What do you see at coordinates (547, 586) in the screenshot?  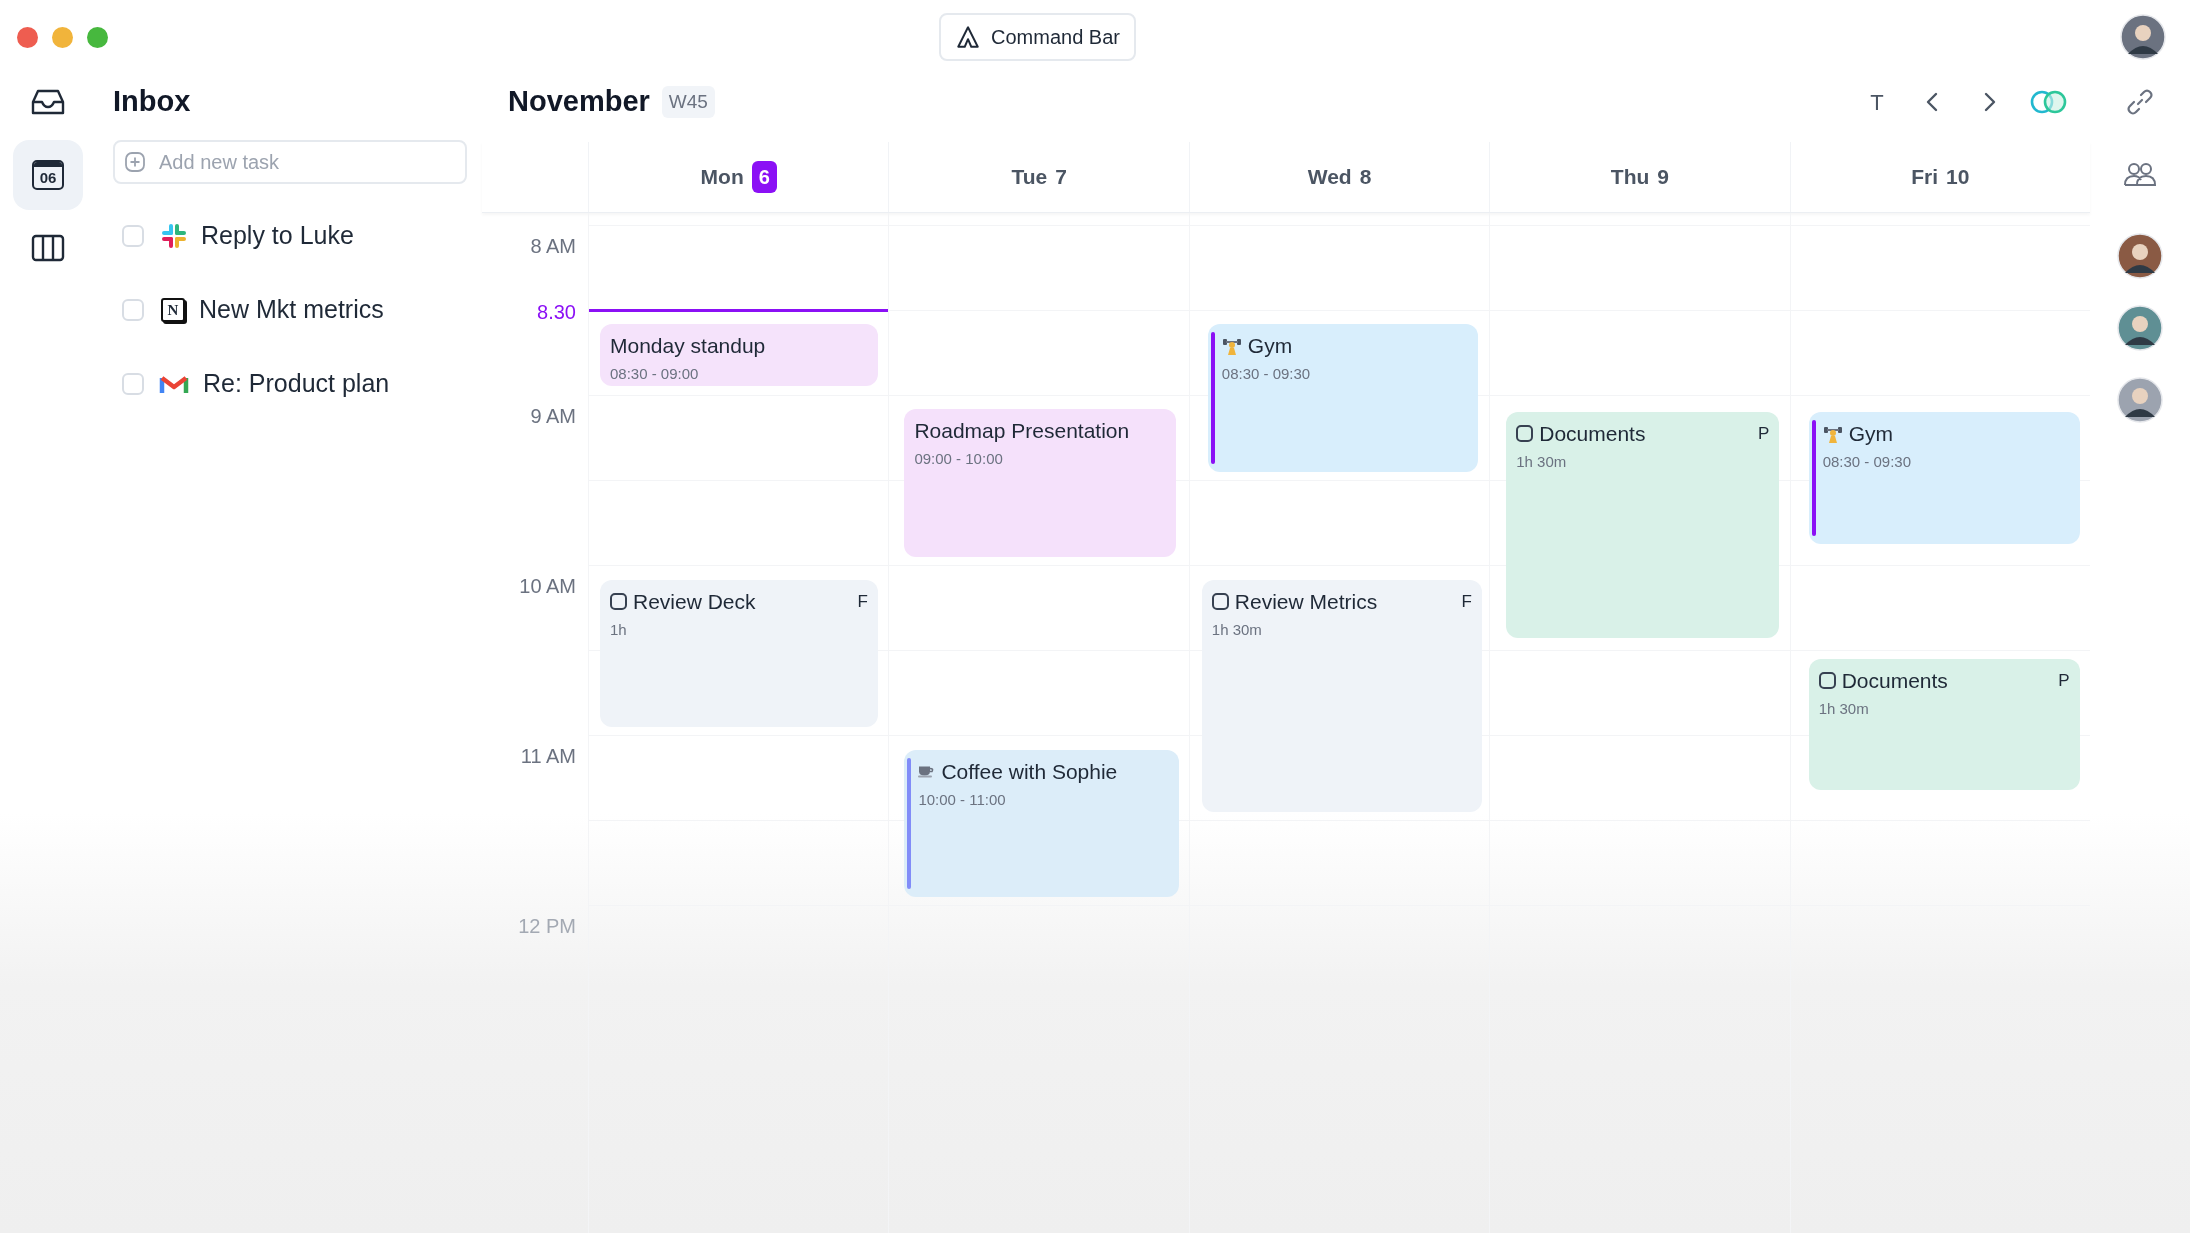 I see `hour-label: 10 AM` at bounding box center [547, 586].